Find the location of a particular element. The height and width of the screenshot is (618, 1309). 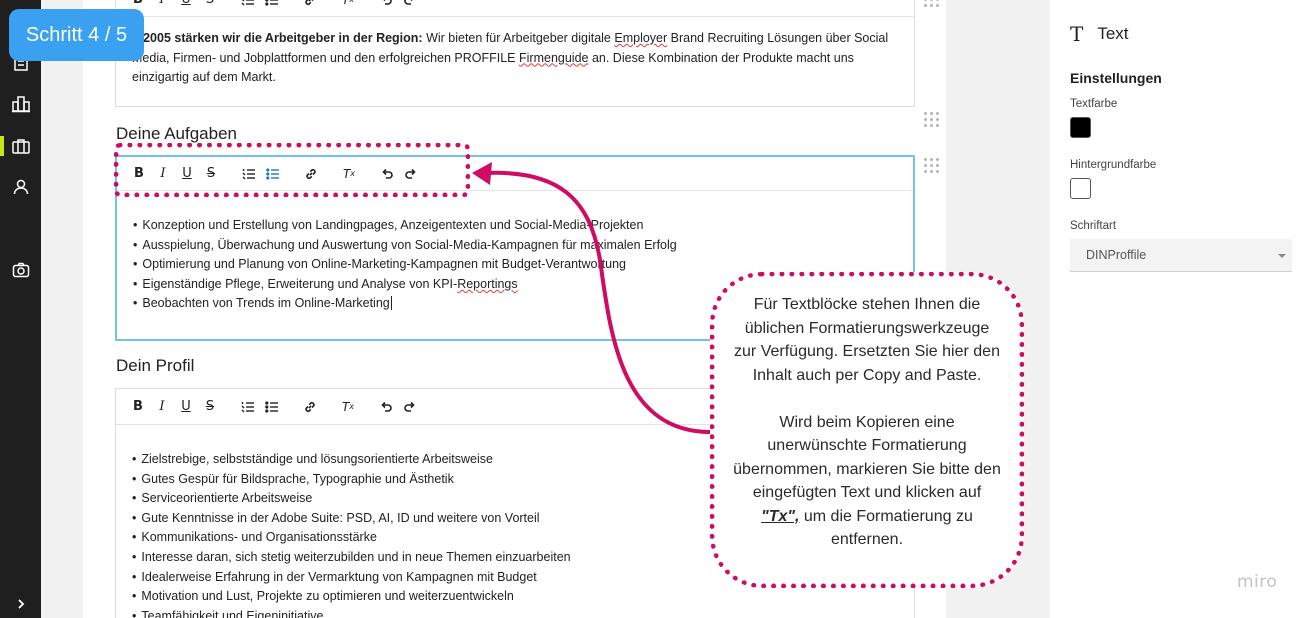

list-item-squiggle: Reportings is located at coordinates (487, 283).